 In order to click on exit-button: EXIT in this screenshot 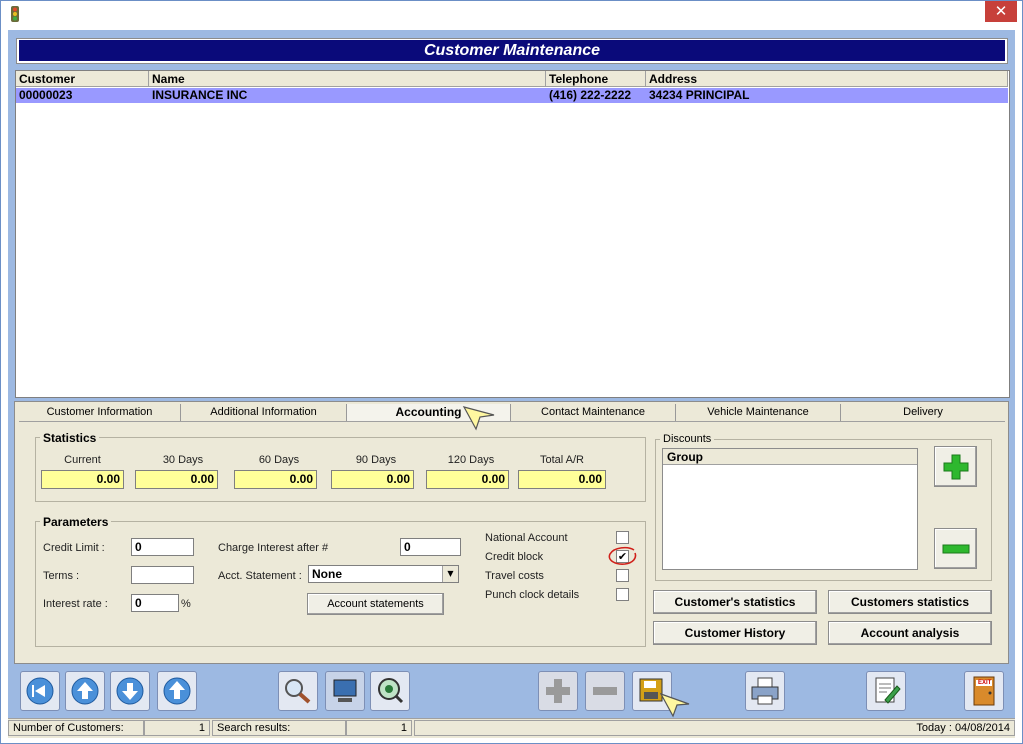, I will do `click(984, 691)`.